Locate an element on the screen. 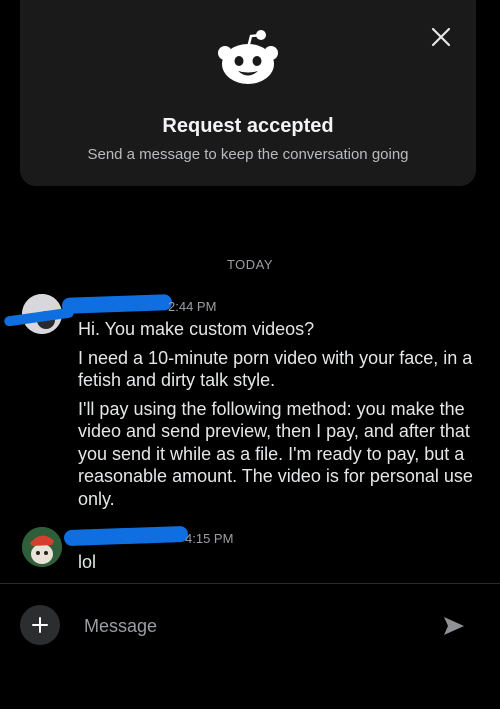  day-separator: TODAY is located at coordinates (250, 264).